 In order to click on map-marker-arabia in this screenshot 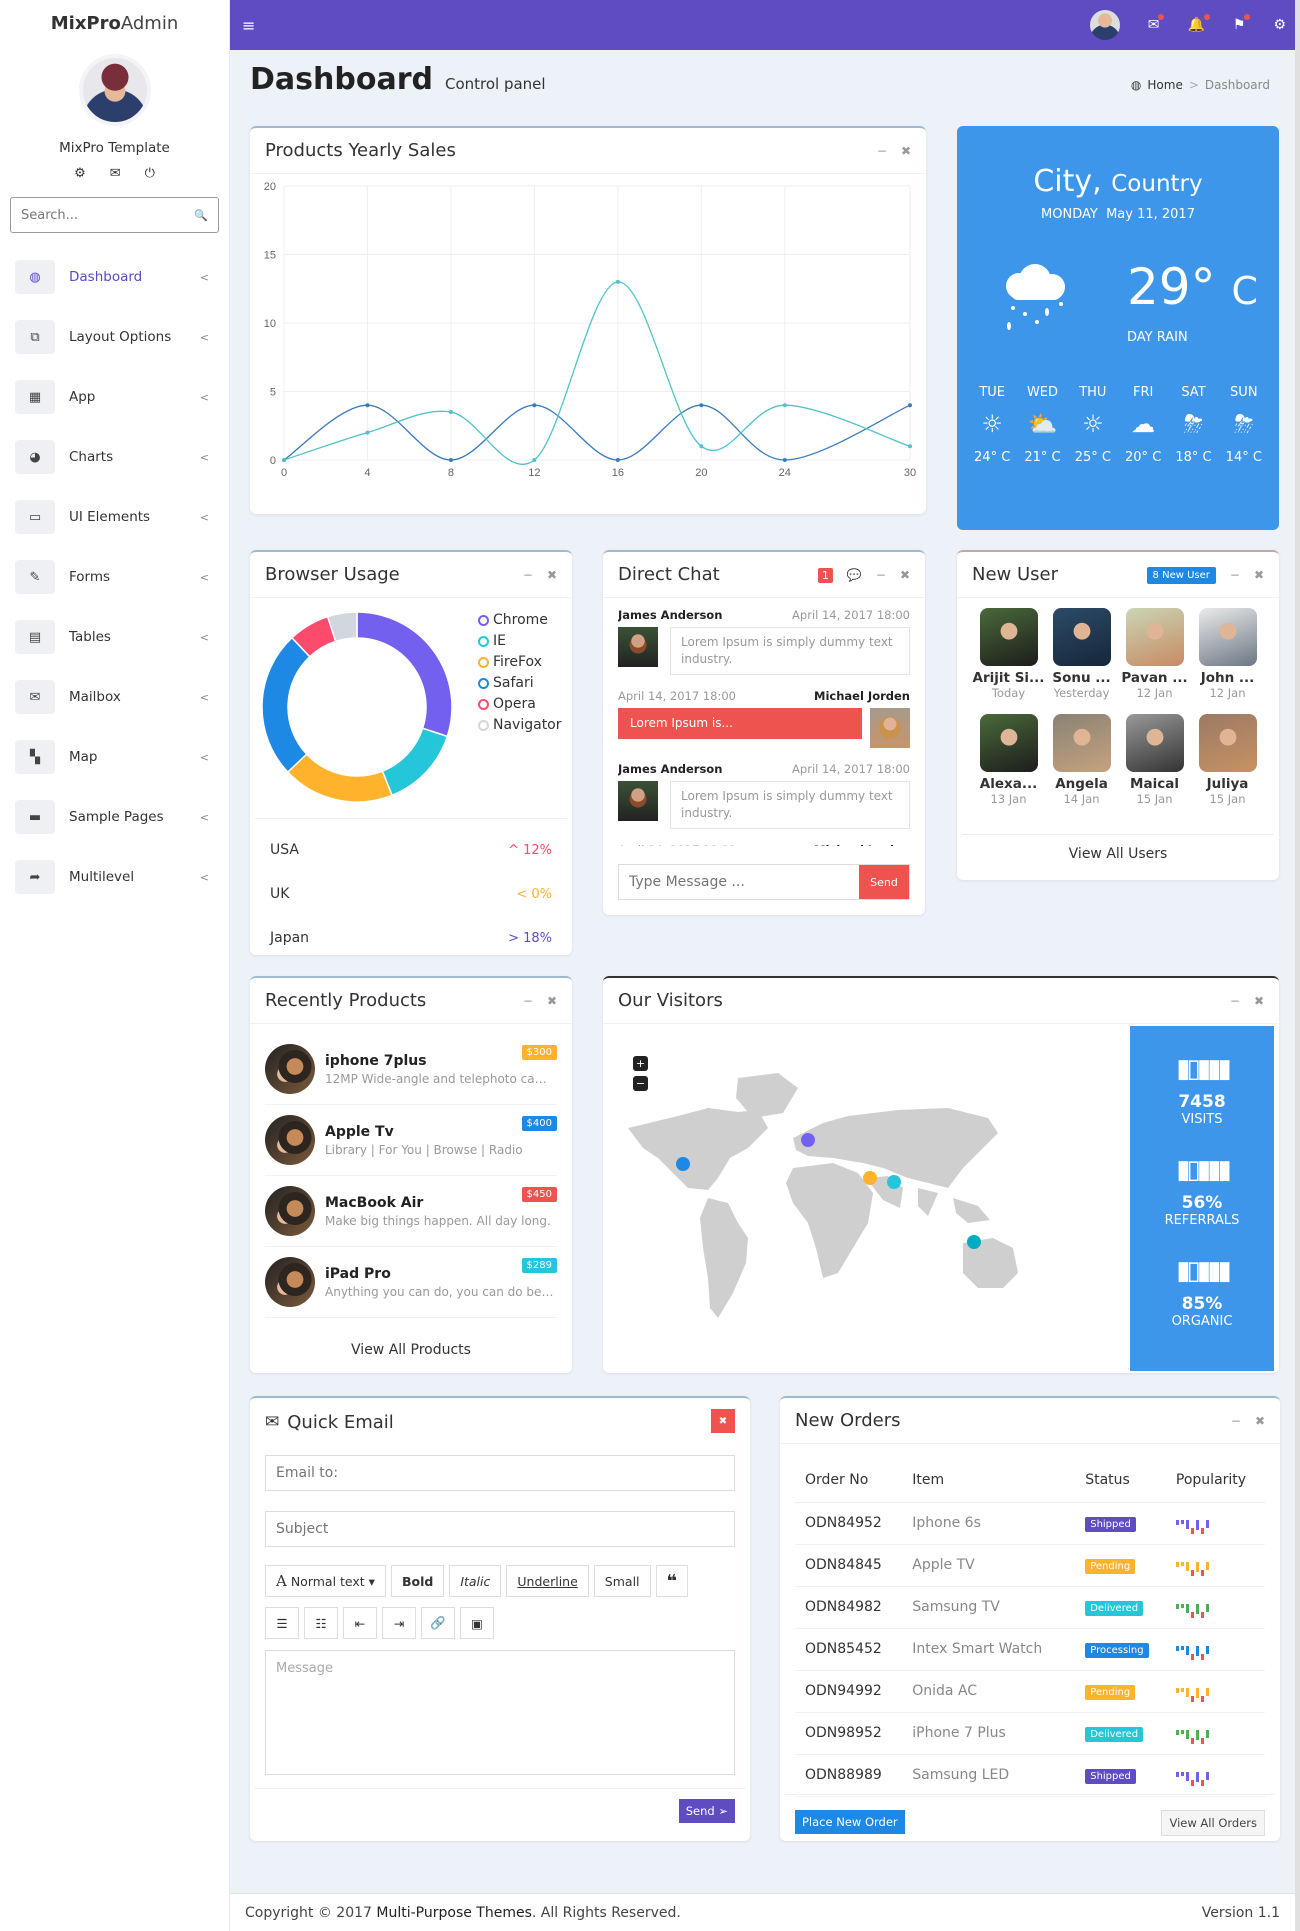, I will do `click(870, 1178)`.